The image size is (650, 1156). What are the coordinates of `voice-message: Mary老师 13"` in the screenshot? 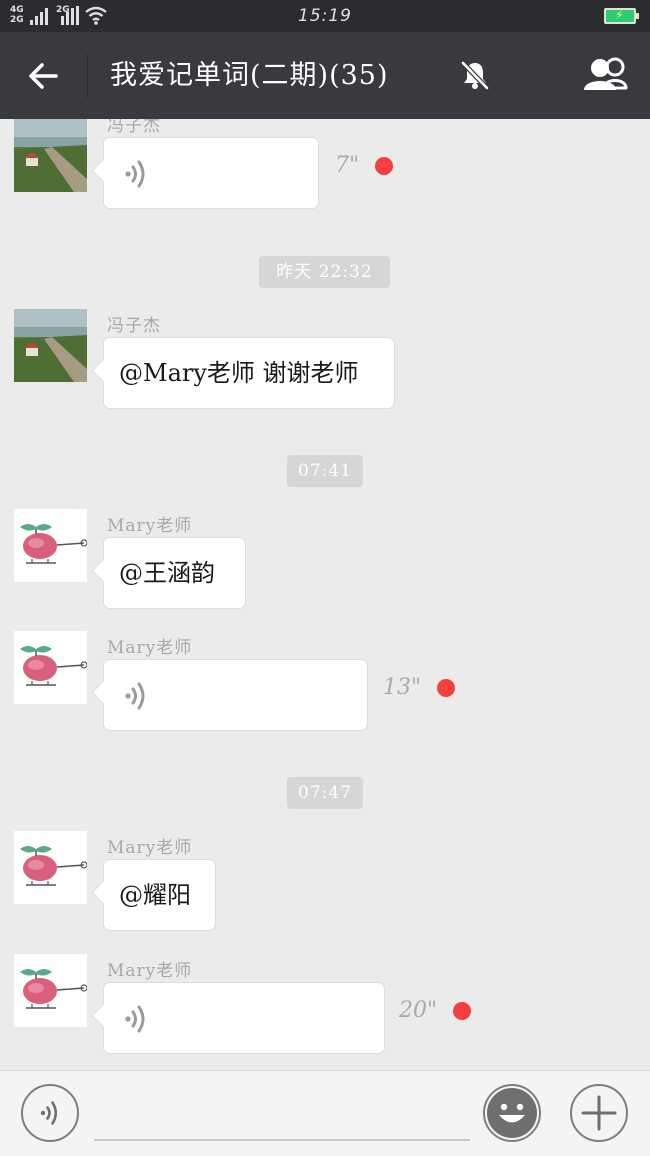 It's located at (325, 686).